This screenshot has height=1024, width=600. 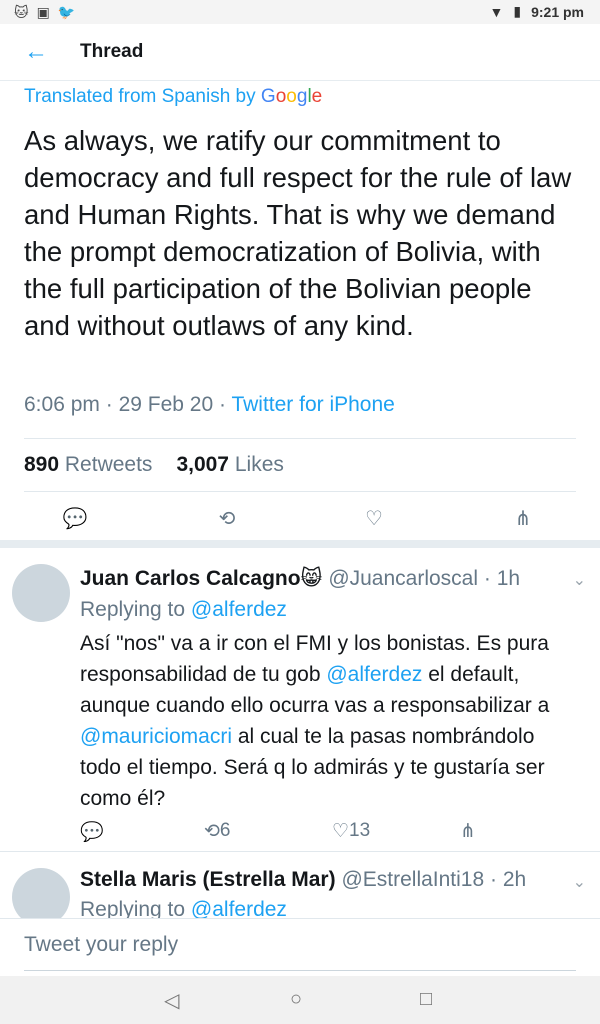 What do you see at coordinates (140, 96) in the screenshot?
I see `translated-label: Translated from Spanish by` at bounding box center [140, 96].